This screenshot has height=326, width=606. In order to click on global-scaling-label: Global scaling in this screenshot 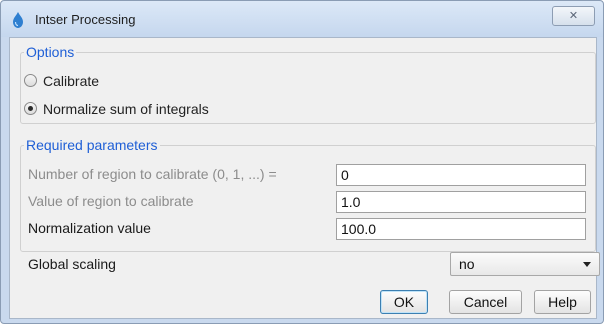, I will do `click(72, 264)`.